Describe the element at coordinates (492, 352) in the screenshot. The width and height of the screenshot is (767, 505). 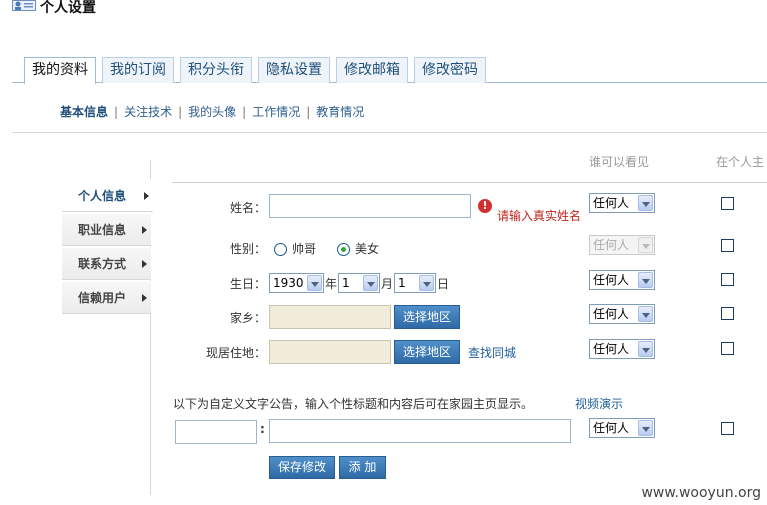
I see `find-same-city-link: 查找同城` at that location.